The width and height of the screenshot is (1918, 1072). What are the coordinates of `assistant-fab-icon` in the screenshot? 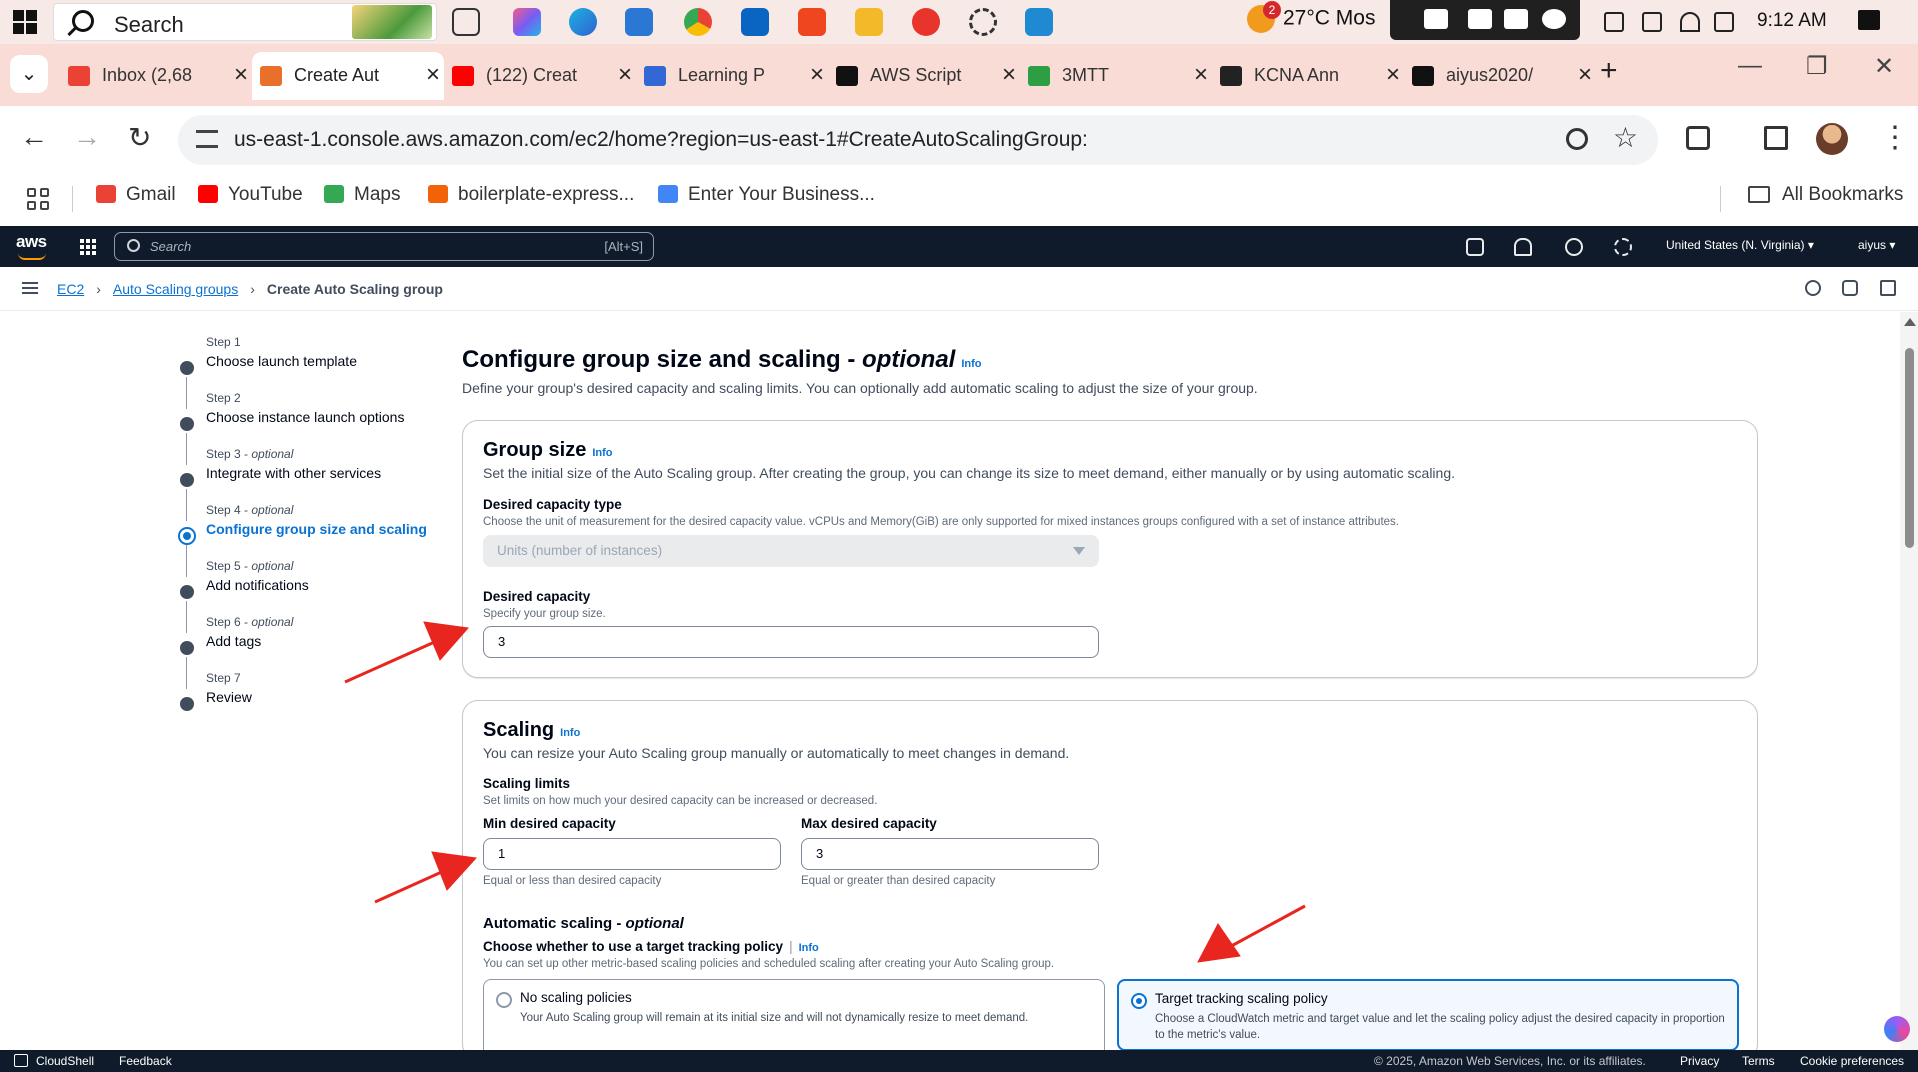 It's located at (1897, 1029).